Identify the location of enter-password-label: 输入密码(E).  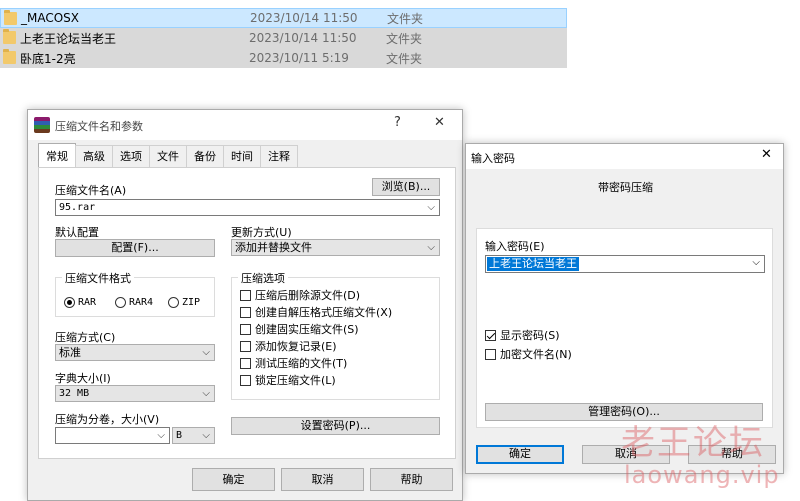
(515, 246).